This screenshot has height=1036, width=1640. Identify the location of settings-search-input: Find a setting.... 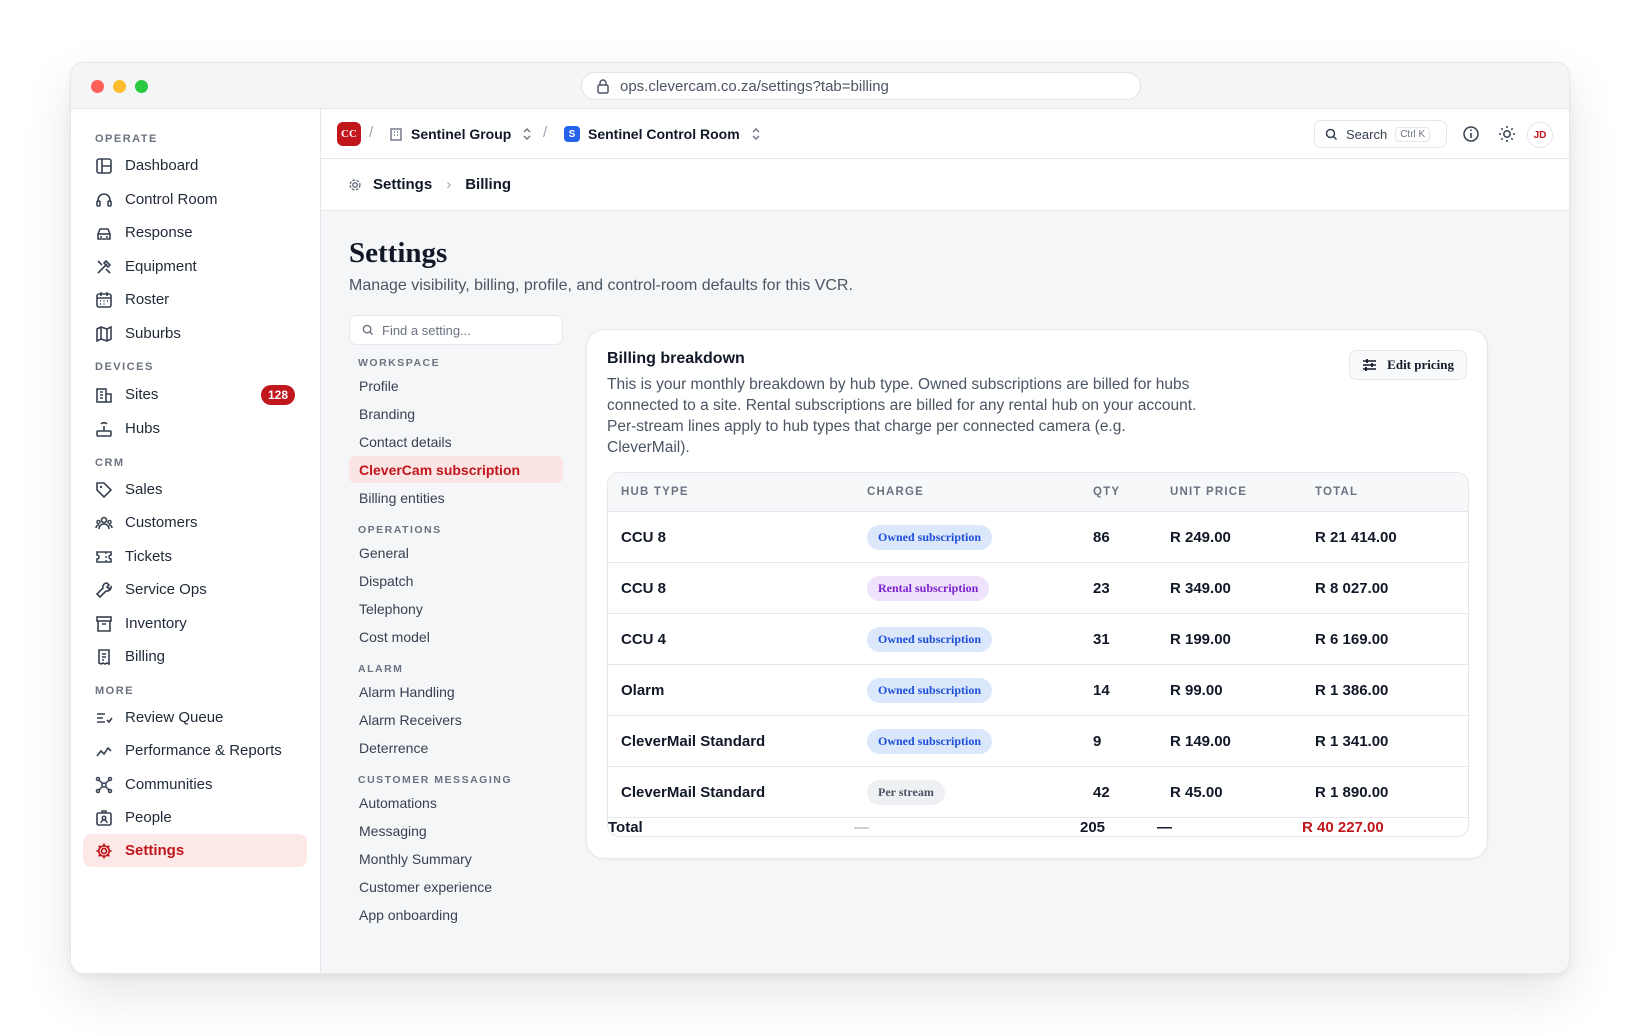
(456, 330).